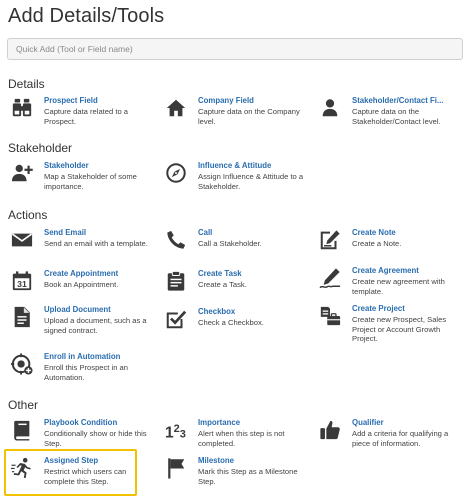 The height and width of the screenshot is (500, 474). Describe the element at coordinates (22, 469) in the screenshot. I see `runner-icon` at that location.